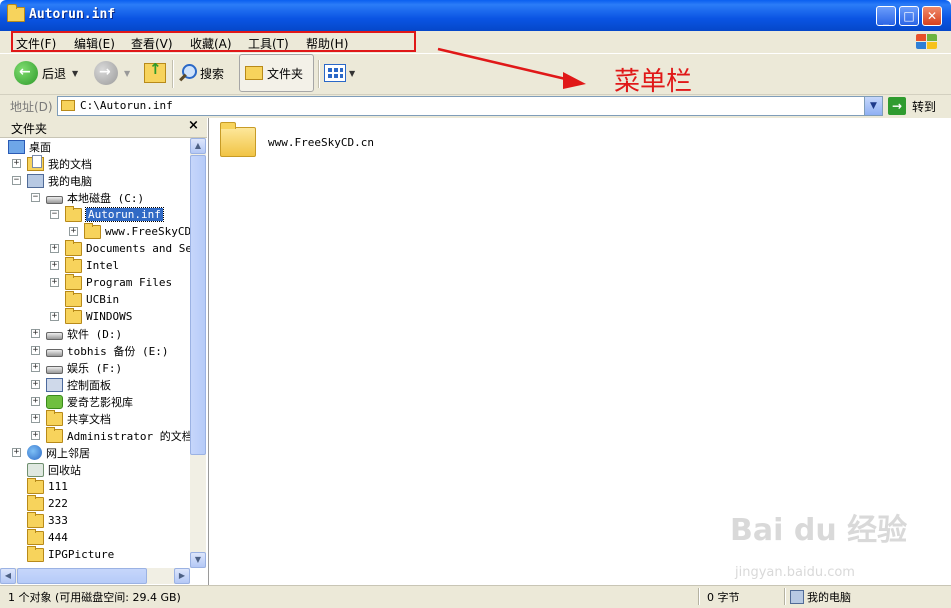  What do you see at coordinates (829, 597) in the screenshot?
I see `status-location: 我的电脑` at bounding box center [829, 597].